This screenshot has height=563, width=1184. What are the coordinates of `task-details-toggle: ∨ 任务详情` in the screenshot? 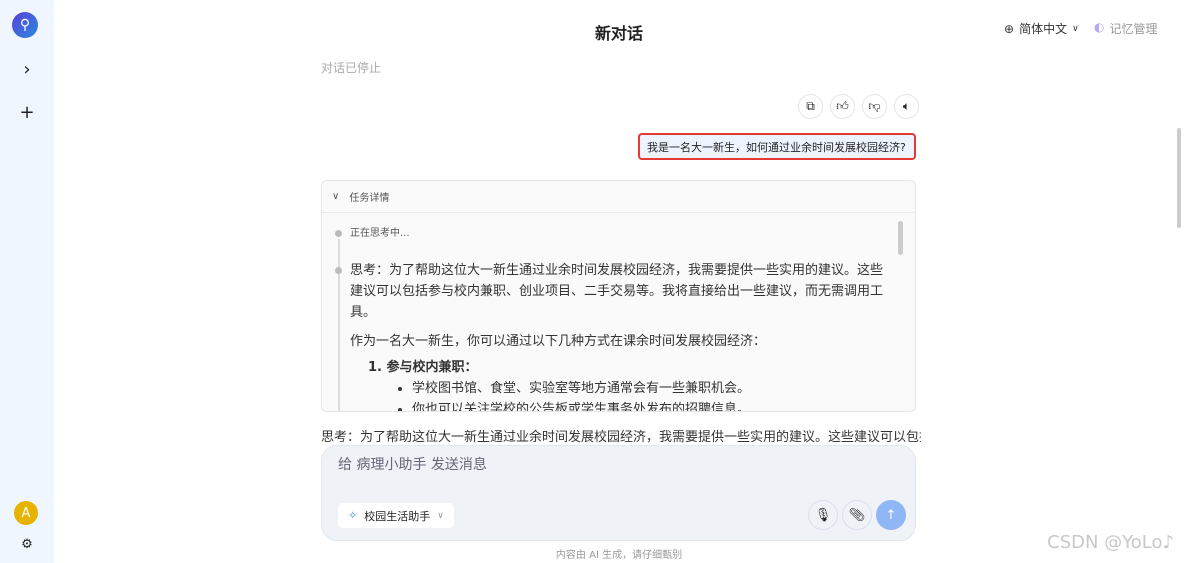 It's located at (618, 197).